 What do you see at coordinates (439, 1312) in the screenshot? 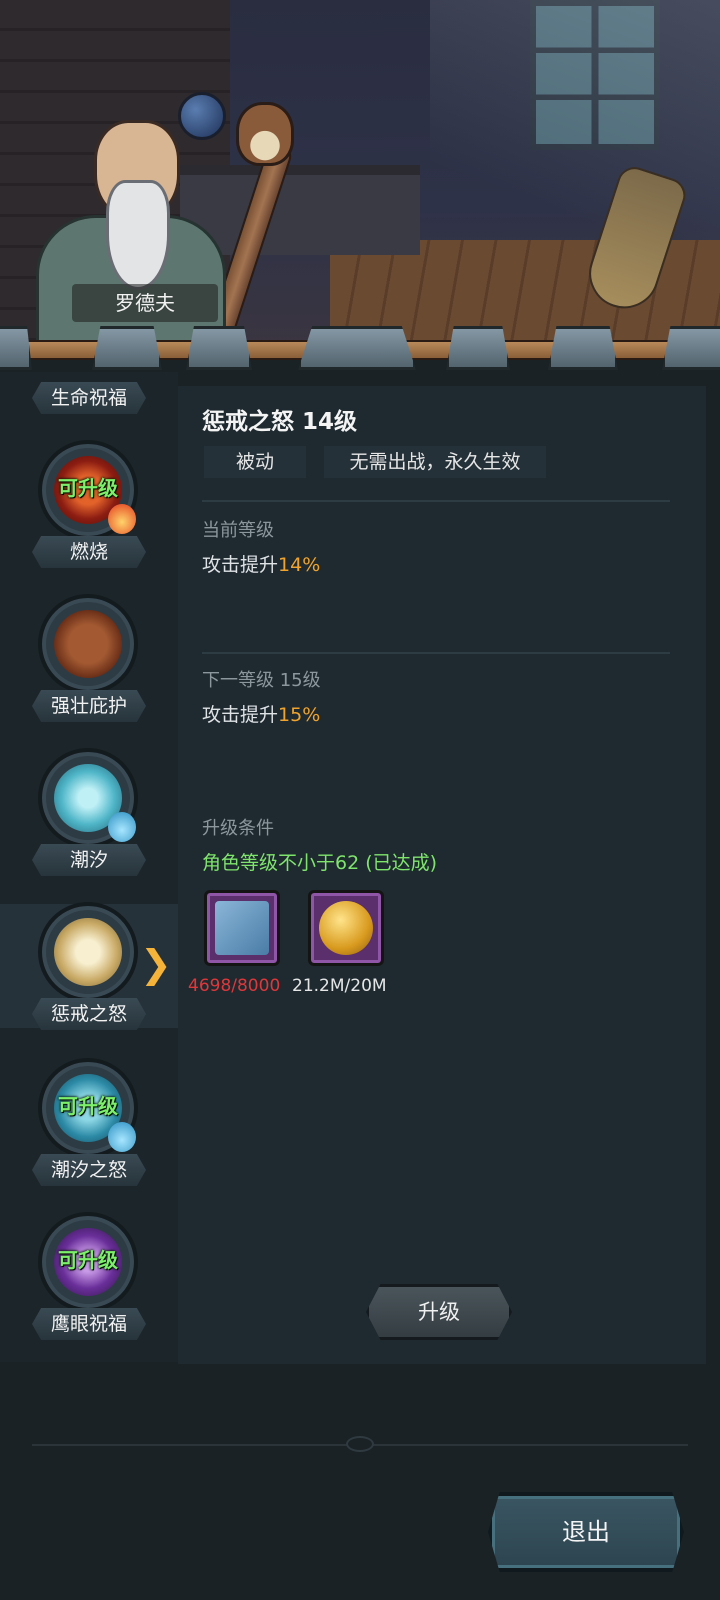
I see `upgrade-button: 升级` at bounding box center [439, 1312].